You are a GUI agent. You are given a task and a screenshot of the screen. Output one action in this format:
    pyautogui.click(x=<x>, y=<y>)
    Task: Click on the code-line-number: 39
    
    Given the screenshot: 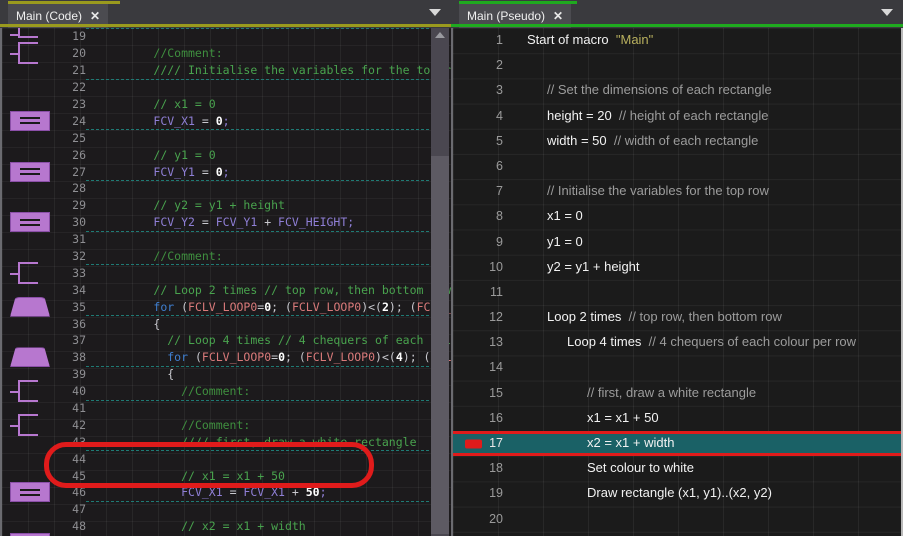 What is the action you would take?
    pyautogui.click(x=79, y=374)
    